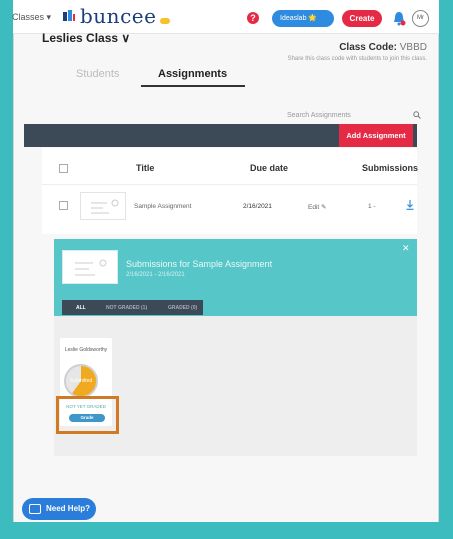 This screenshot has width=453, height=539. I want to click on assignment-due-date: 2/16/2021, so click(257, 206).